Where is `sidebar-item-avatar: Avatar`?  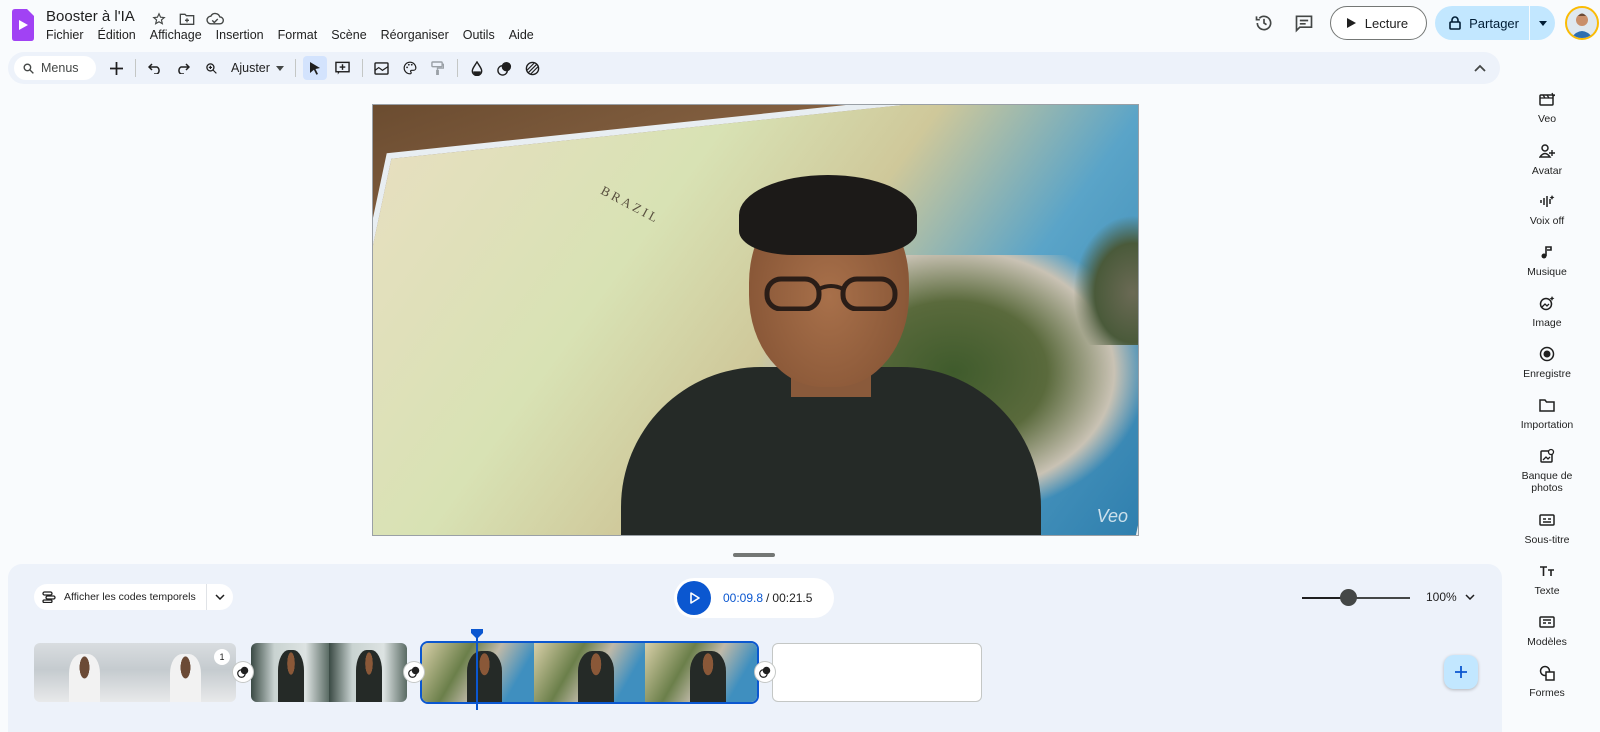
sidebar-item-avatar: Avatar is located at coordinates (1547, 159).